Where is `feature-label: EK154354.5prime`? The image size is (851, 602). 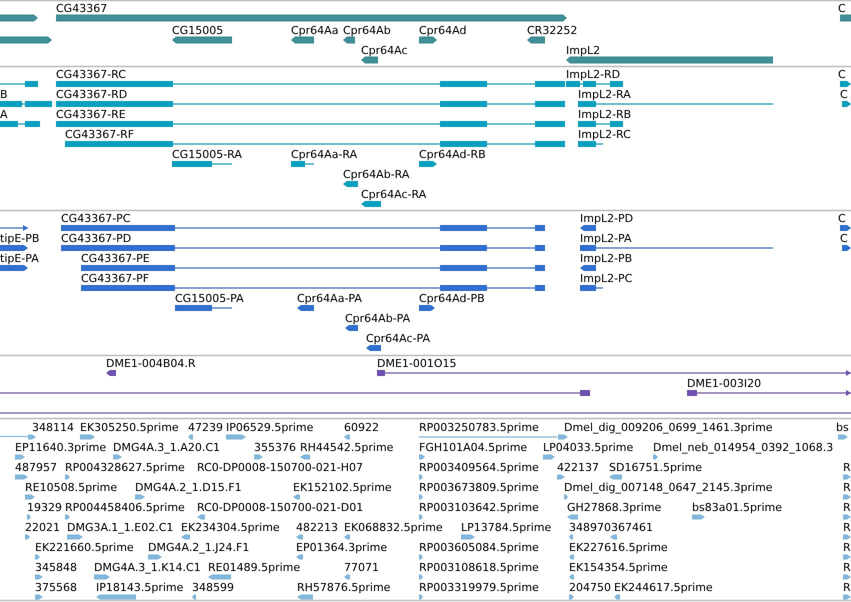 feature-label: EK154354.5prime is located at coordinates (618, 567).